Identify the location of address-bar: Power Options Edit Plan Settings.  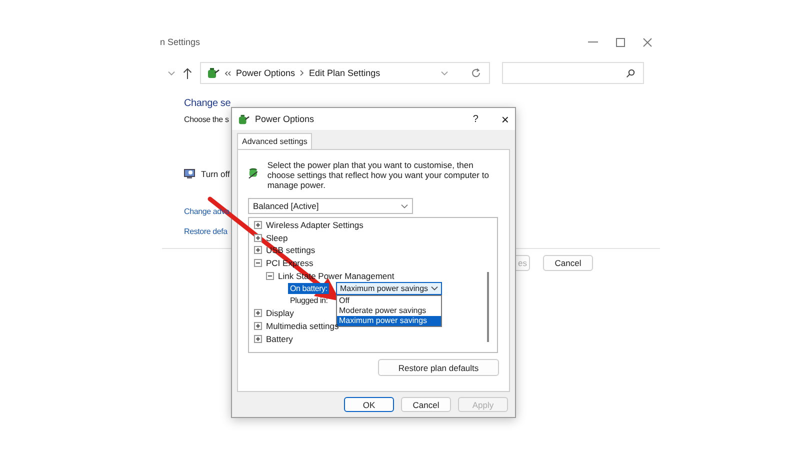
(345, 73).